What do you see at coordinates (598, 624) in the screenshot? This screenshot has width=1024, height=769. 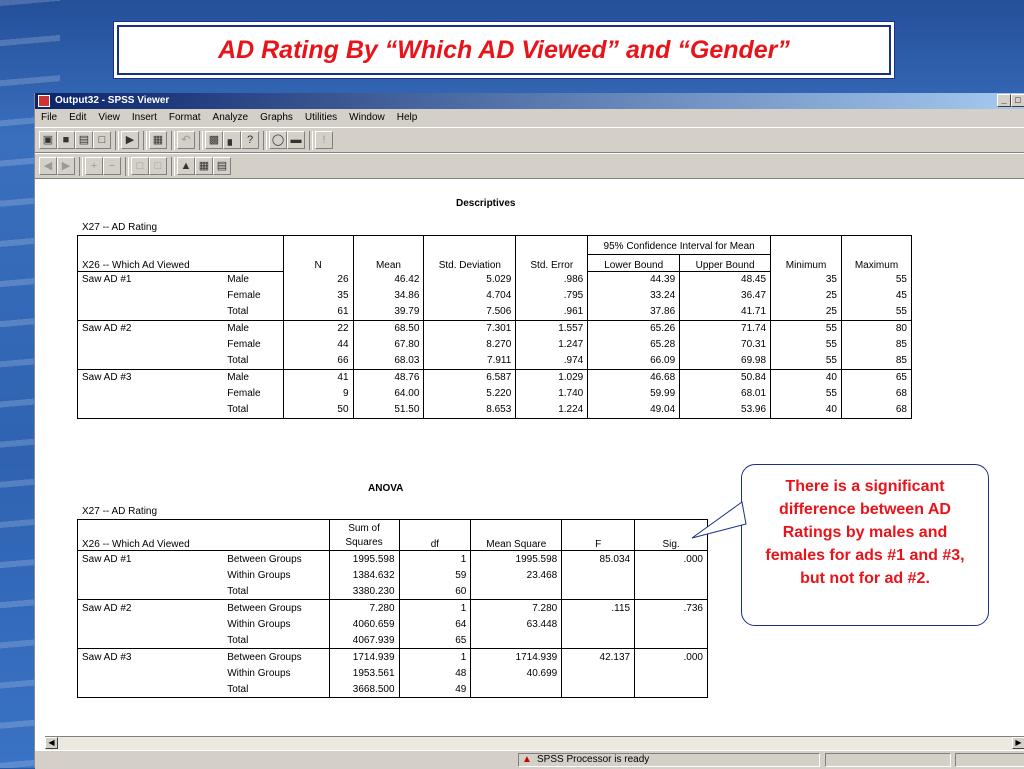 I see `cell-f` at bounding box center [598, 624].